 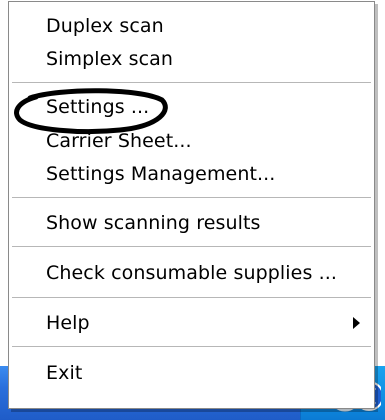 What do you see at coordinates (191, 26) in the screenshot?
I see `menu-item-duplex-scan: Duplex scan` at bounding box center [191, 26].